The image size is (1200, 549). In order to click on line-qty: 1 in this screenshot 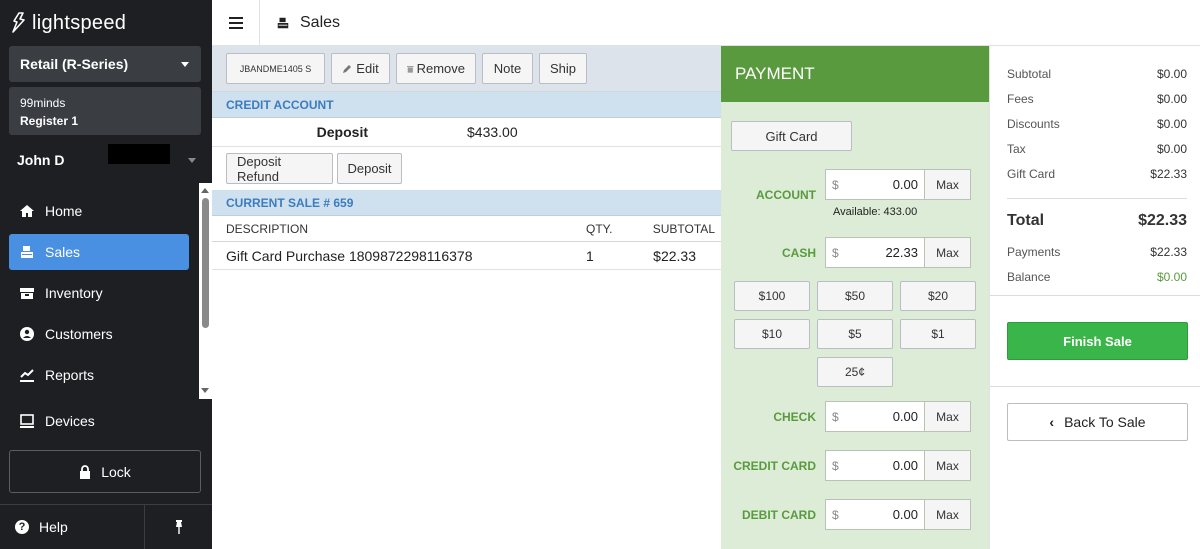, I will do `click(590, 255)`.